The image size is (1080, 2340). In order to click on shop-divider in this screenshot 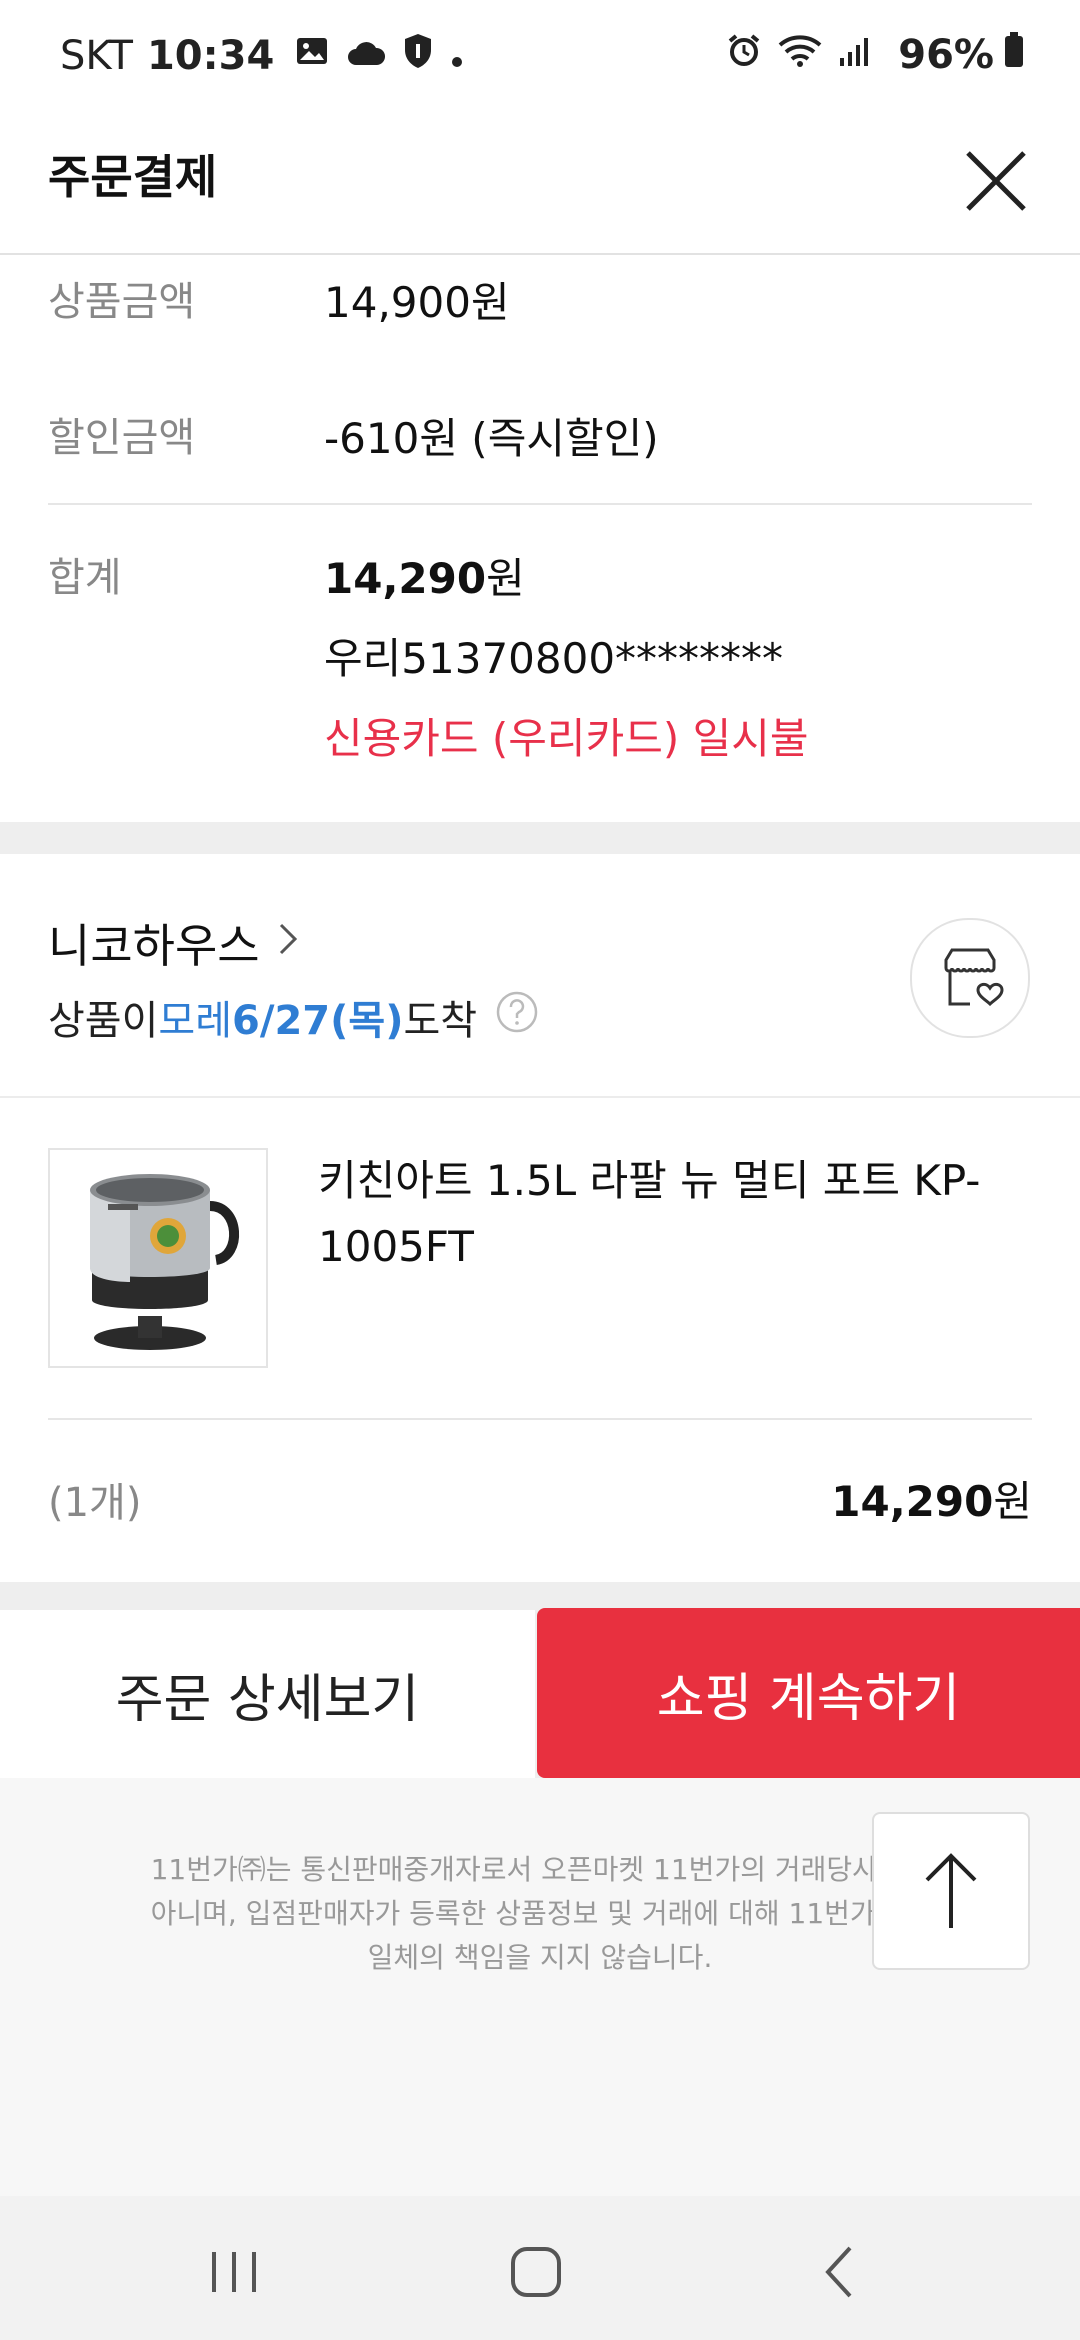, I will do `click(540, 1097)`.